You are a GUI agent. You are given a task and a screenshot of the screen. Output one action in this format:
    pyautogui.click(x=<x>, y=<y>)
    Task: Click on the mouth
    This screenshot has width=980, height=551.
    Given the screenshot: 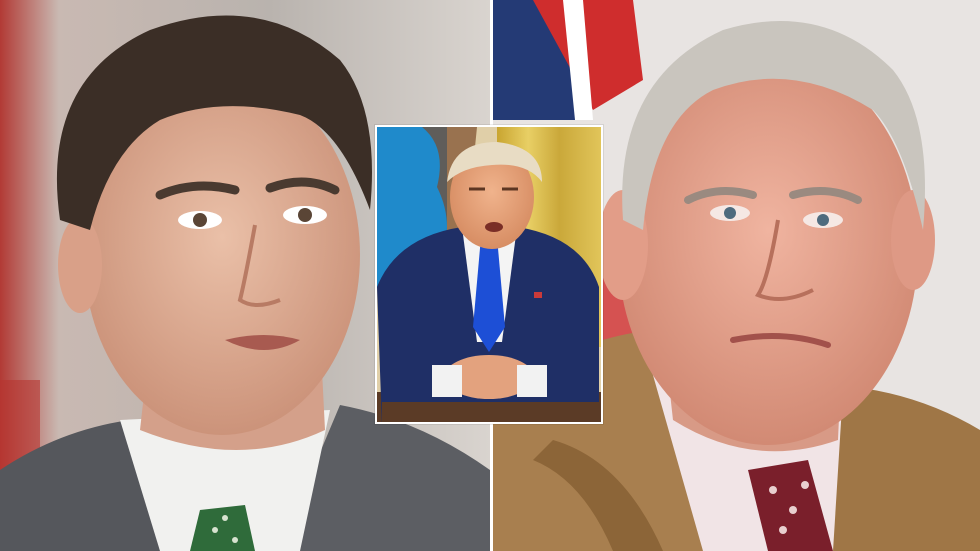 What is the action you would take?
    pyautogui.click(x=494, y=227)
    